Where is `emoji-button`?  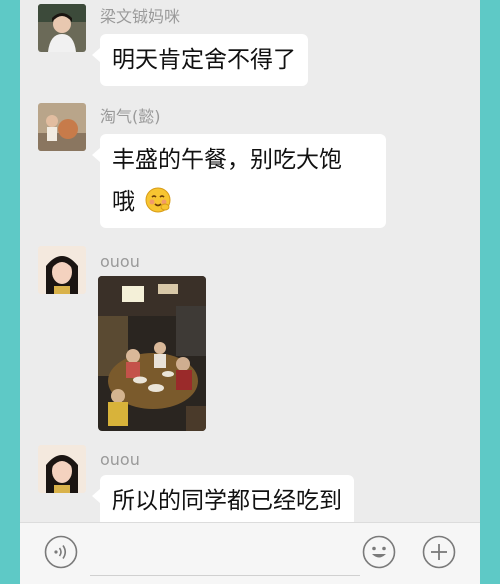
emoji-button is located at coordinates (379, 552).